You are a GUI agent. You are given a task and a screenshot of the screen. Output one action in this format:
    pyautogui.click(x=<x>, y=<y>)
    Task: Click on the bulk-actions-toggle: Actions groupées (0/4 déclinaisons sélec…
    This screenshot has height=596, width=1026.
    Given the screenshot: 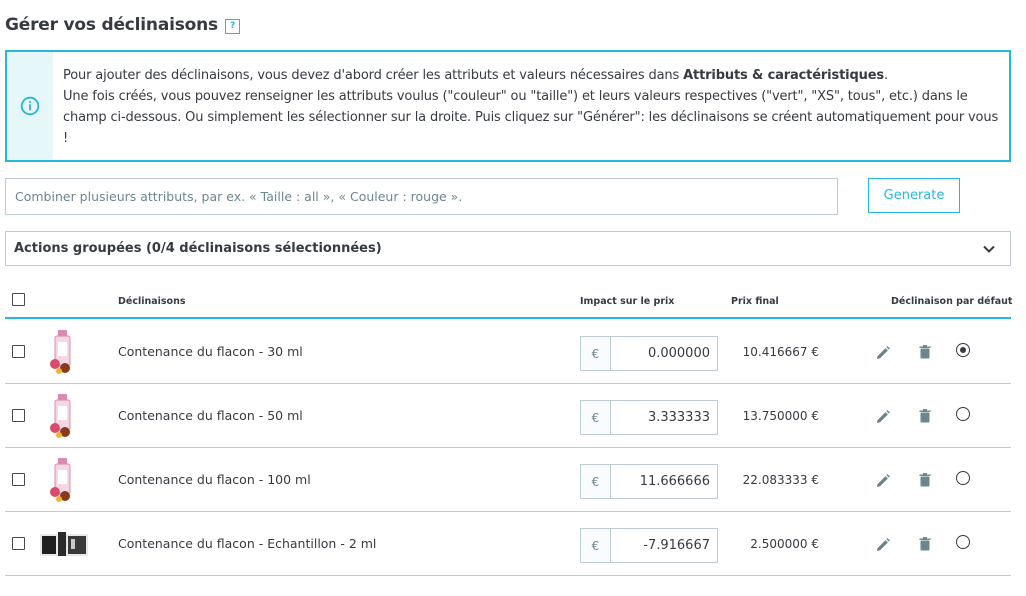 What is the action you would take?
    pyautogui.click(x=508, y=248)
    